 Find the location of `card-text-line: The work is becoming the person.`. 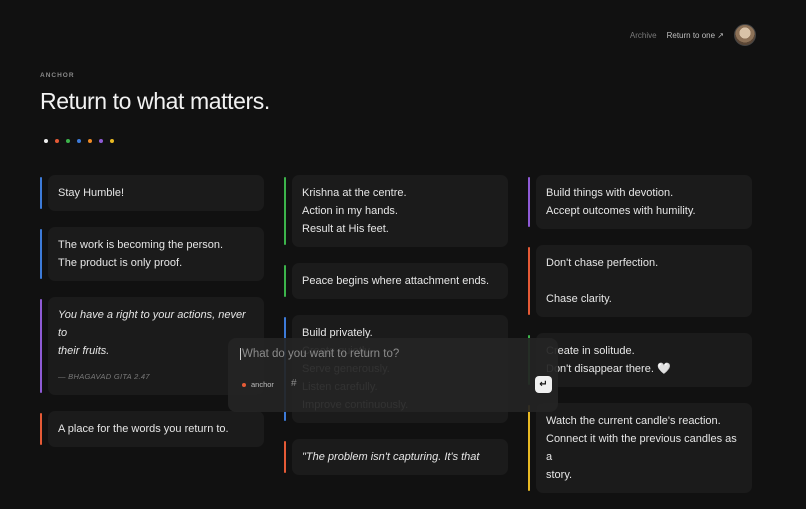

card-text-line: The work is becoming the person. is located at coordinates (141, 245).